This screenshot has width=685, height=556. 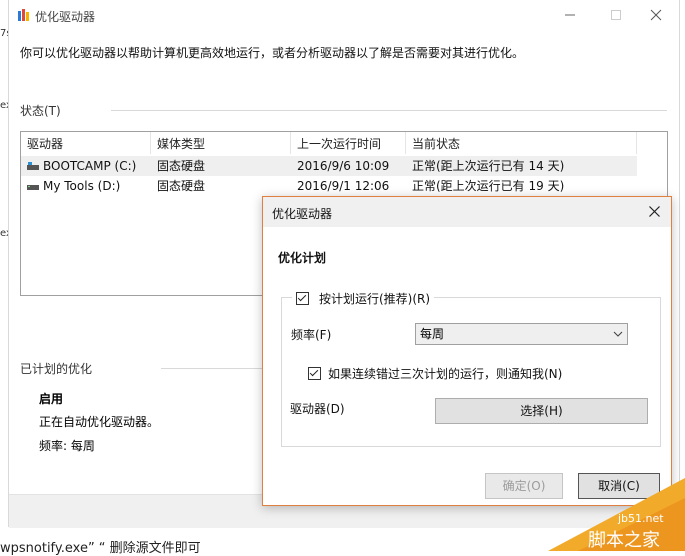 I want to click on status-separator, so click(x=389, y=110).